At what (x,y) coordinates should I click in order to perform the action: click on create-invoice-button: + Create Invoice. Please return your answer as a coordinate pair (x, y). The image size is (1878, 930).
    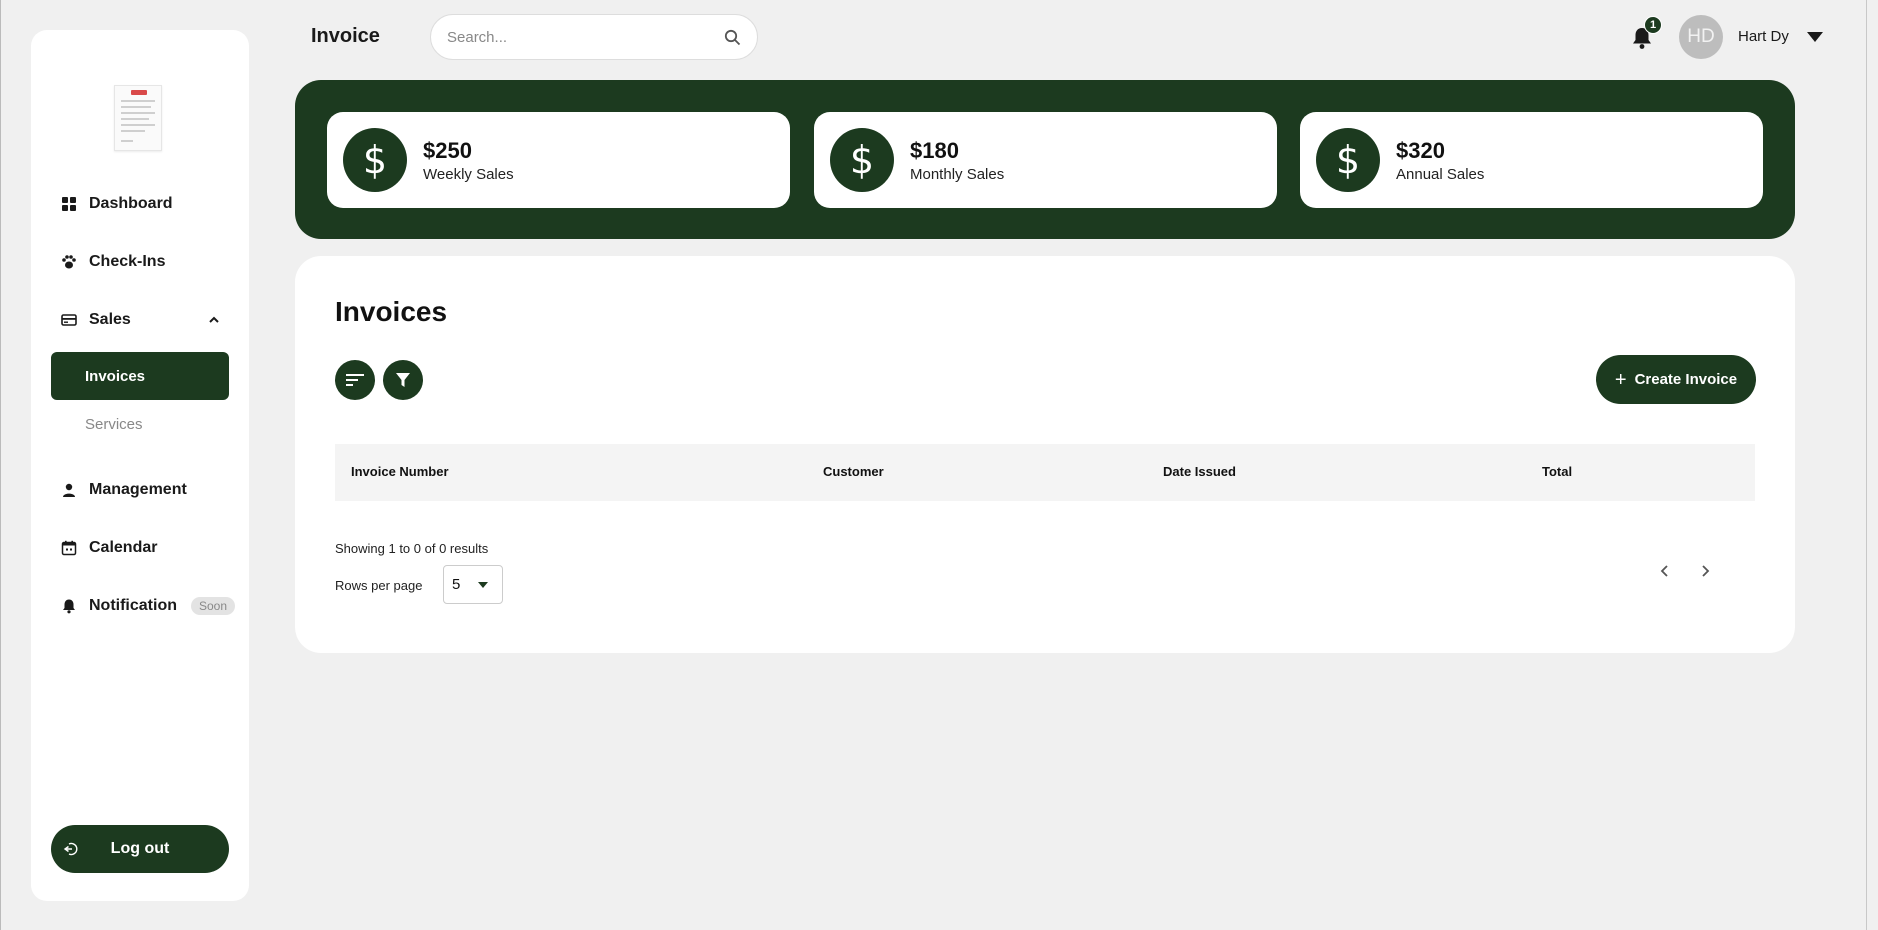
    Looking at the image, I should click on (1676, 379).